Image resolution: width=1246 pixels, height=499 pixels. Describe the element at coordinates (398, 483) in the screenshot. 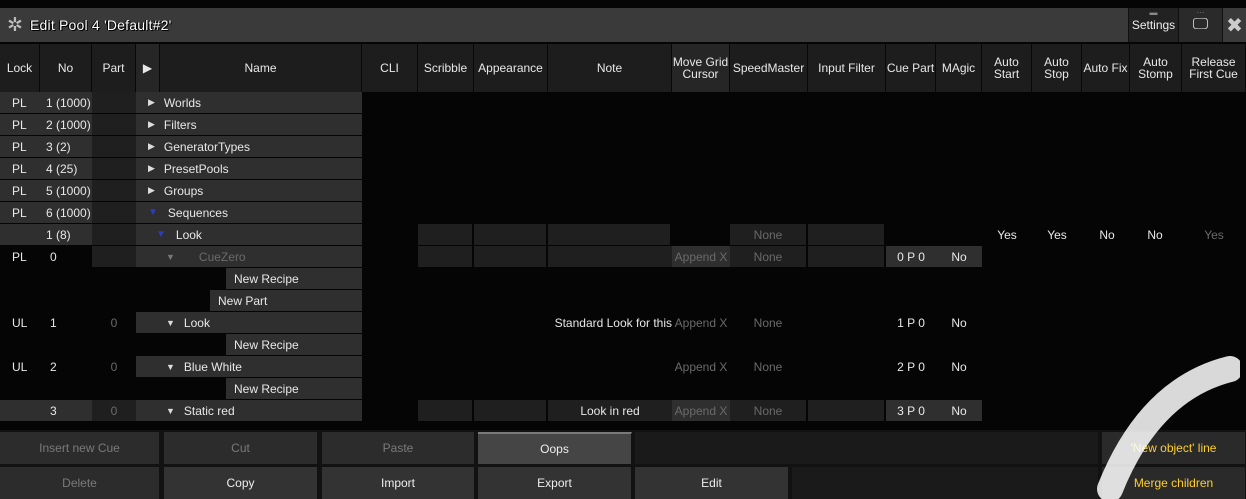

I see `import-button: Import` at that location.